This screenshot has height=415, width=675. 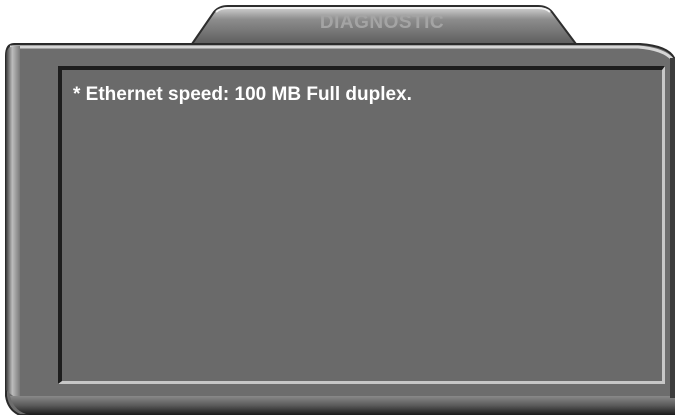 What do you see at coordinates (382, 22) in the screenshot?
I see `window-title: DIAGNOSTIC` at bounding box center [382, 22].